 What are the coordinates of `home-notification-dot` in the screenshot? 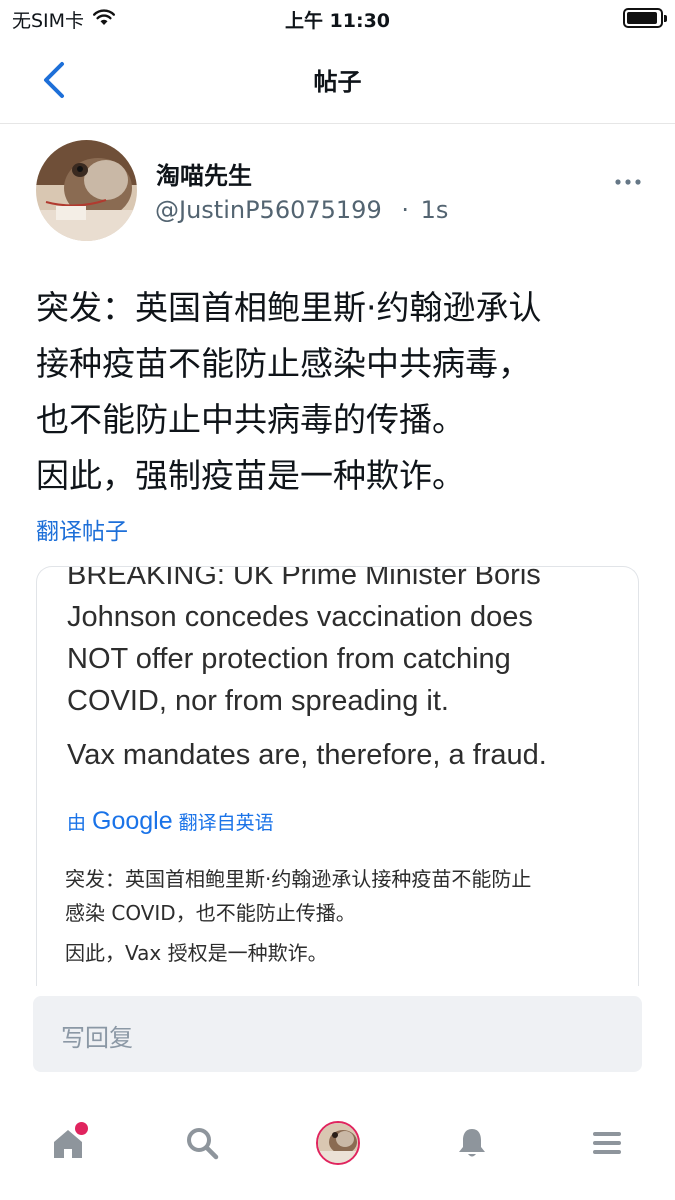 It's located at (81, 1128).